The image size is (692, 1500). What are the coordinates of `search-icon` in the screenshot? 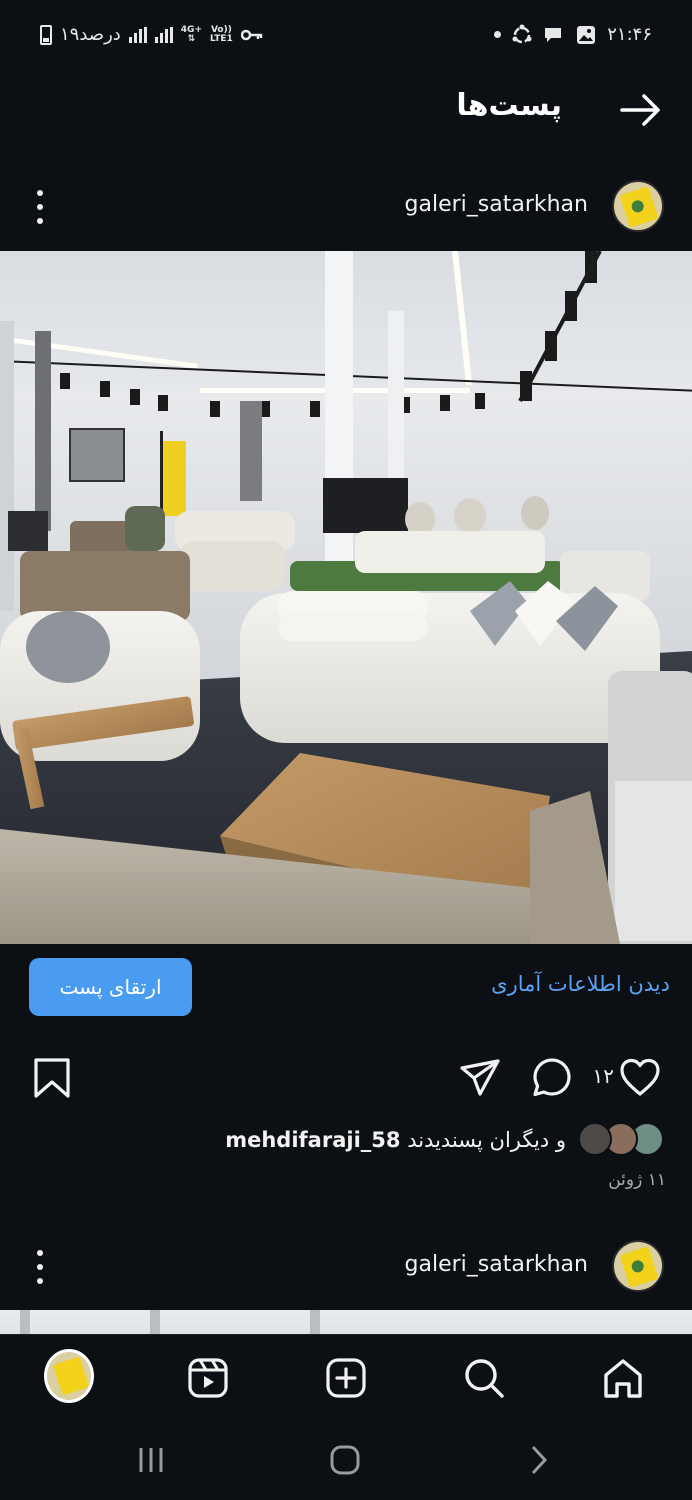 It's located at (484, 1378).